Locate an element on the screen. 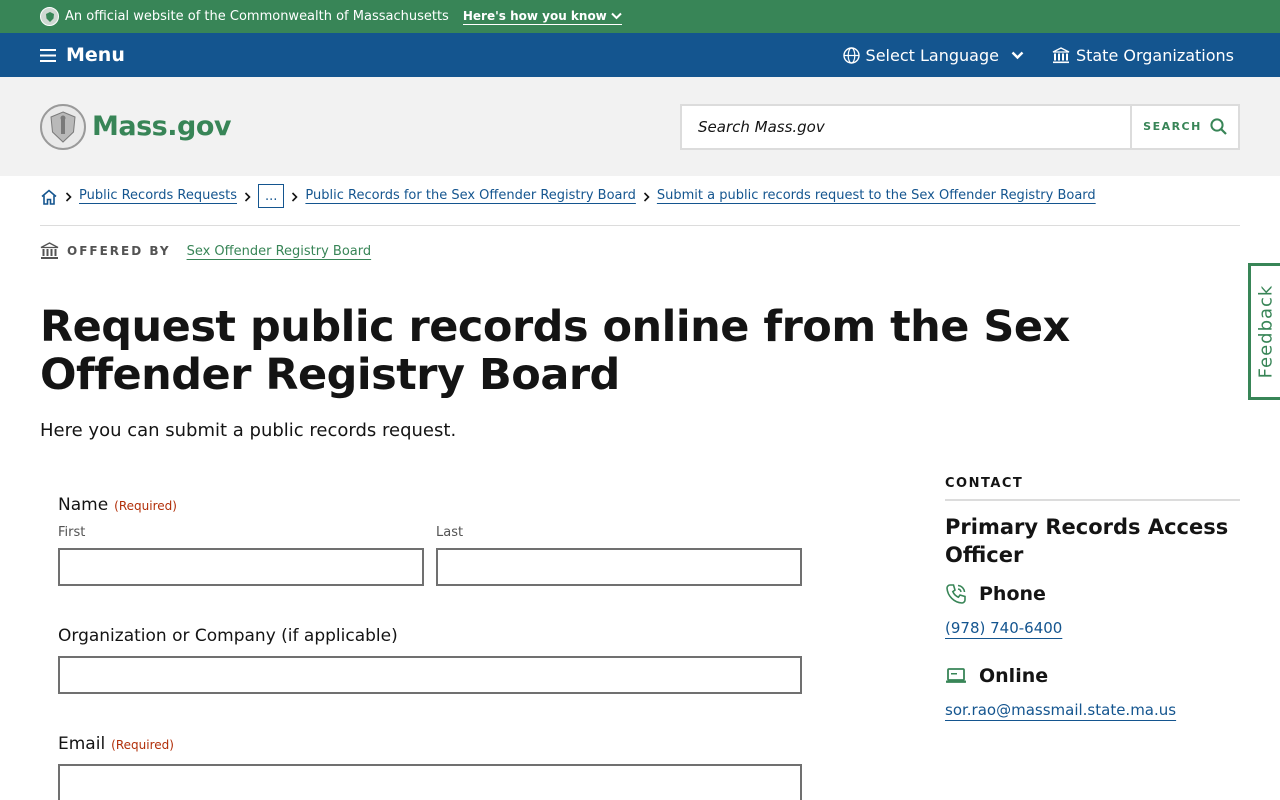 The height and width of the screenshot is (800, 1280). phone-icon is located at coordinates (956, 594).